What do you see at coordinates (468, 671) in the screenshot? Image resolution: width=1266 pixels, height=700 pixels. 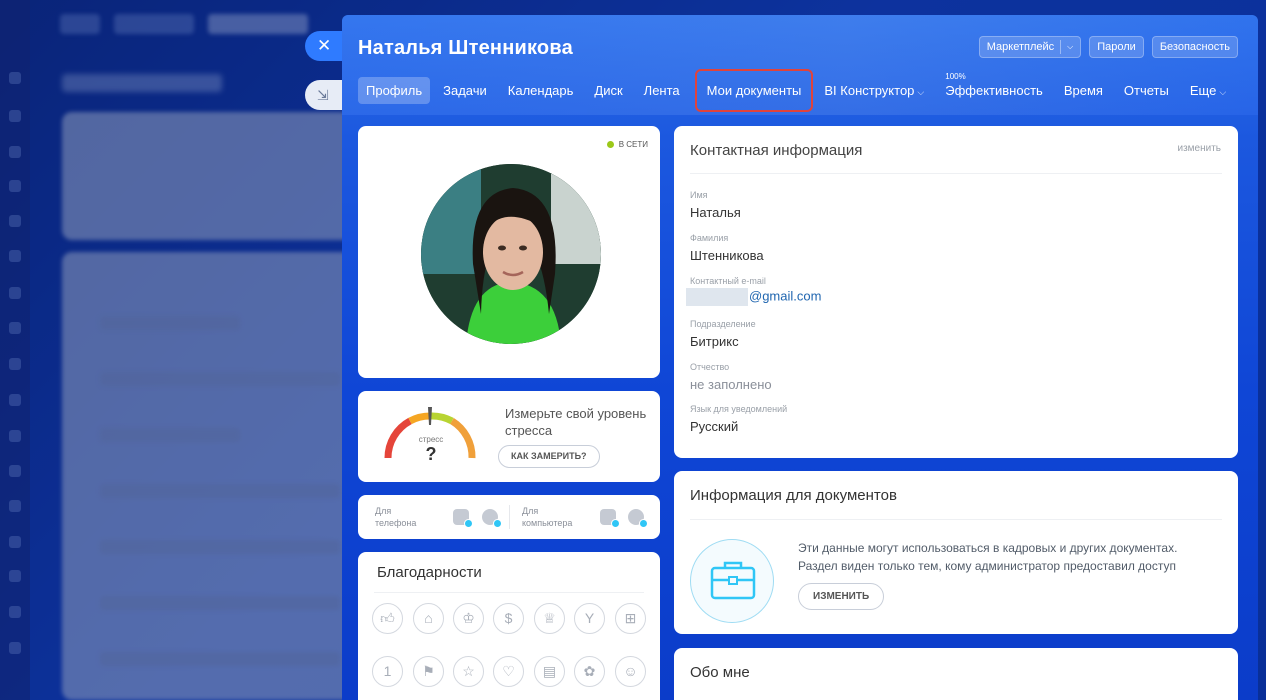 I see `star-icon: ☆` at bounding box center [468, 671].